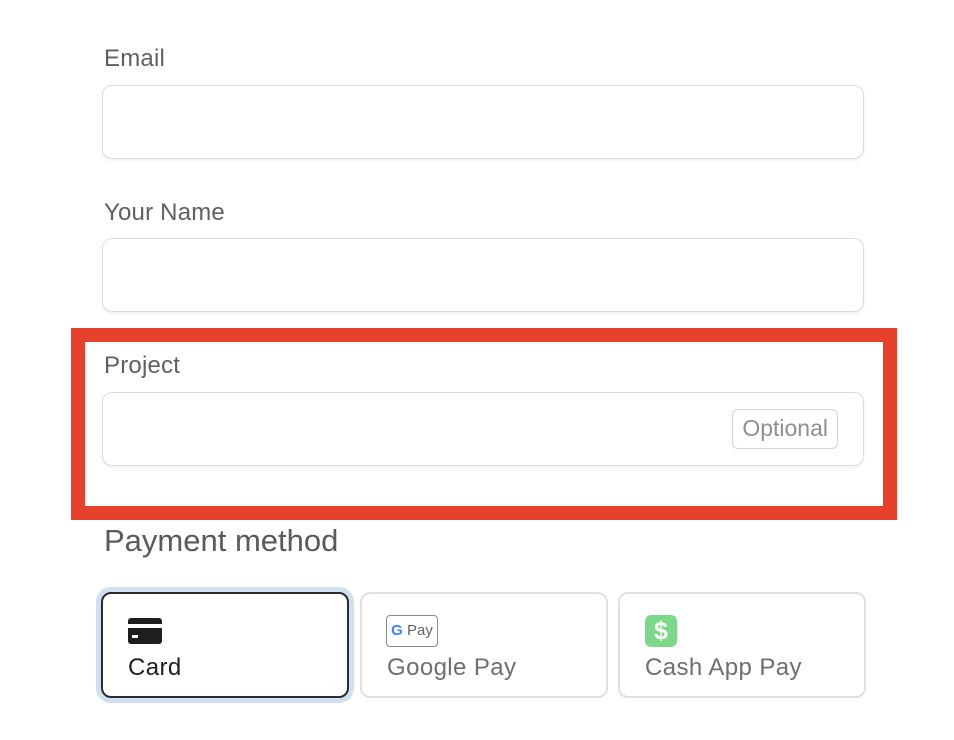  I want to click on google-pay-icon-g: G, so click(397, 630).